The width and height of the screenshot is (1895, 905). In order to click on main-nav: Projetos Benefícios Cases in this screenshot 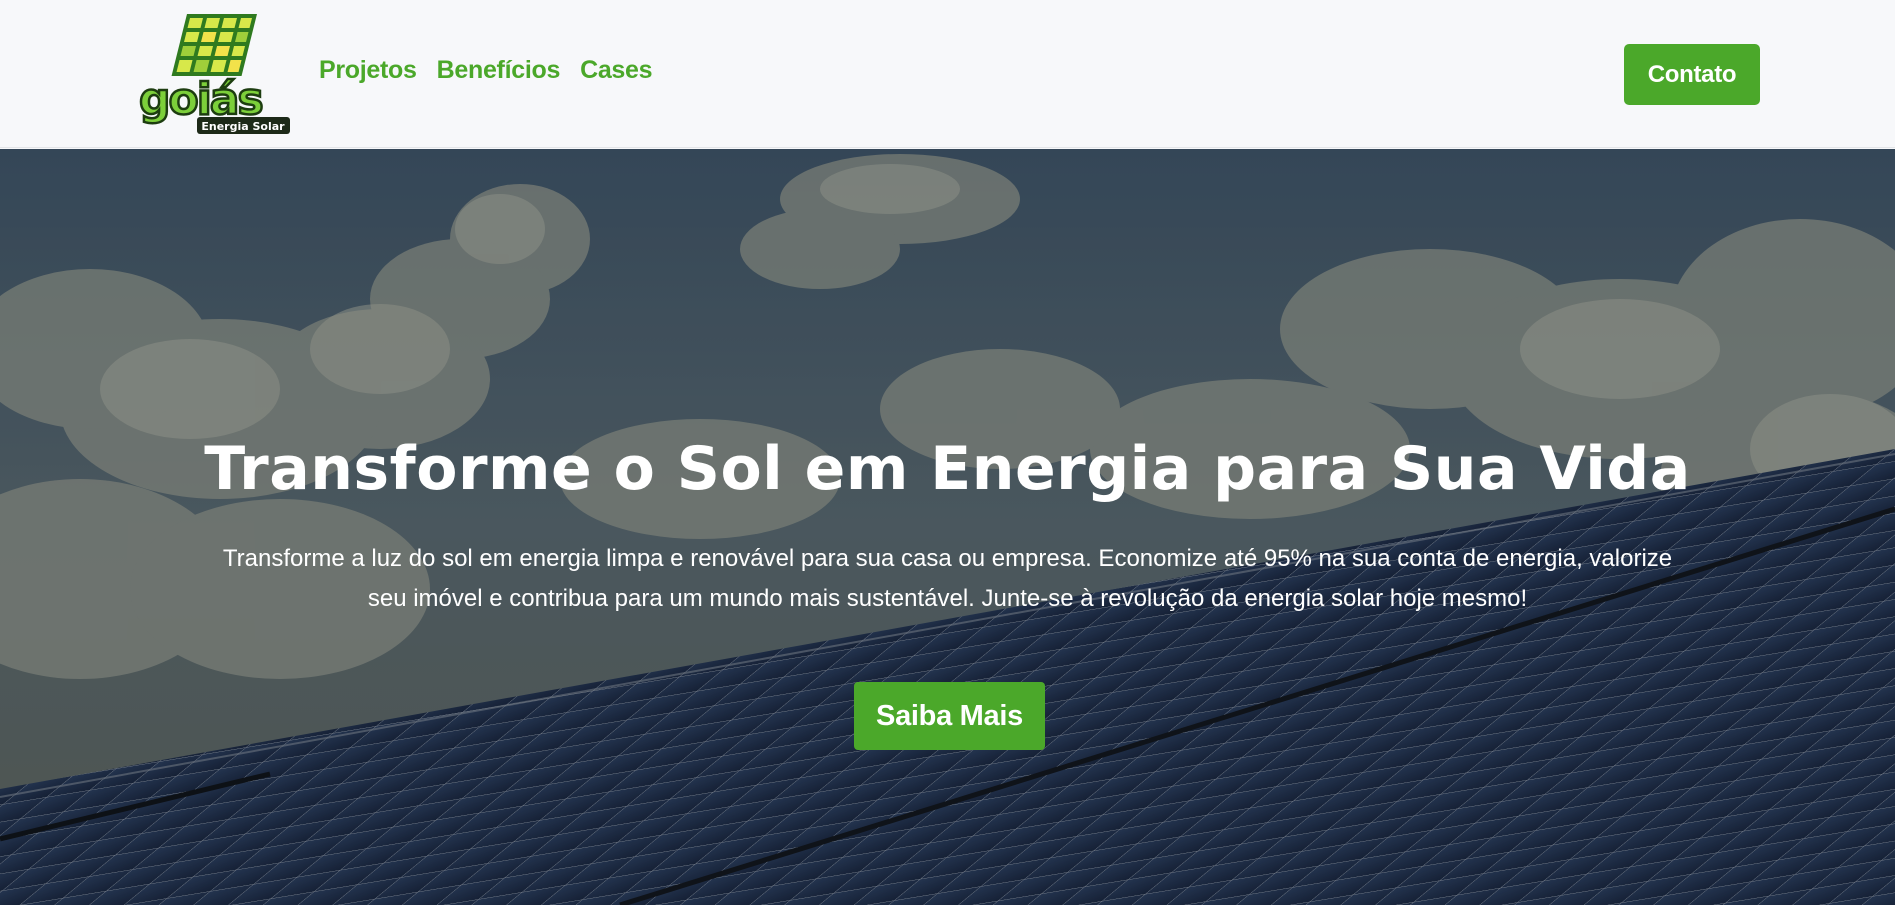, I will do `click(486, 70)`.